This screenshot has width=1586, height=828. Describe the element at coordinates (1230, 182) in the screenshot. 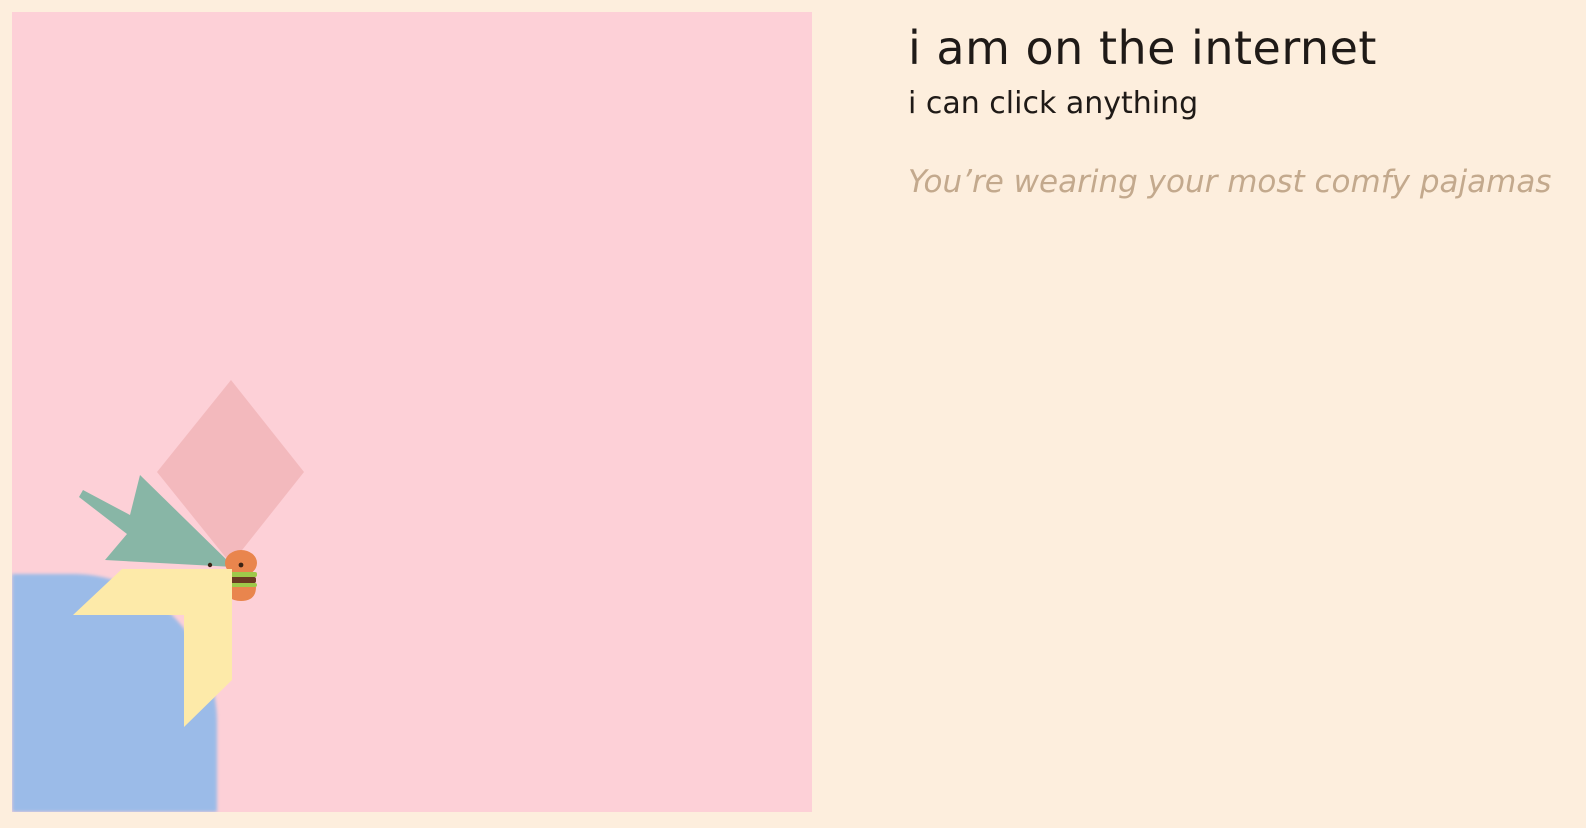

I see `mood-caption: You’re wearing your most comfy pajamas` at that location.